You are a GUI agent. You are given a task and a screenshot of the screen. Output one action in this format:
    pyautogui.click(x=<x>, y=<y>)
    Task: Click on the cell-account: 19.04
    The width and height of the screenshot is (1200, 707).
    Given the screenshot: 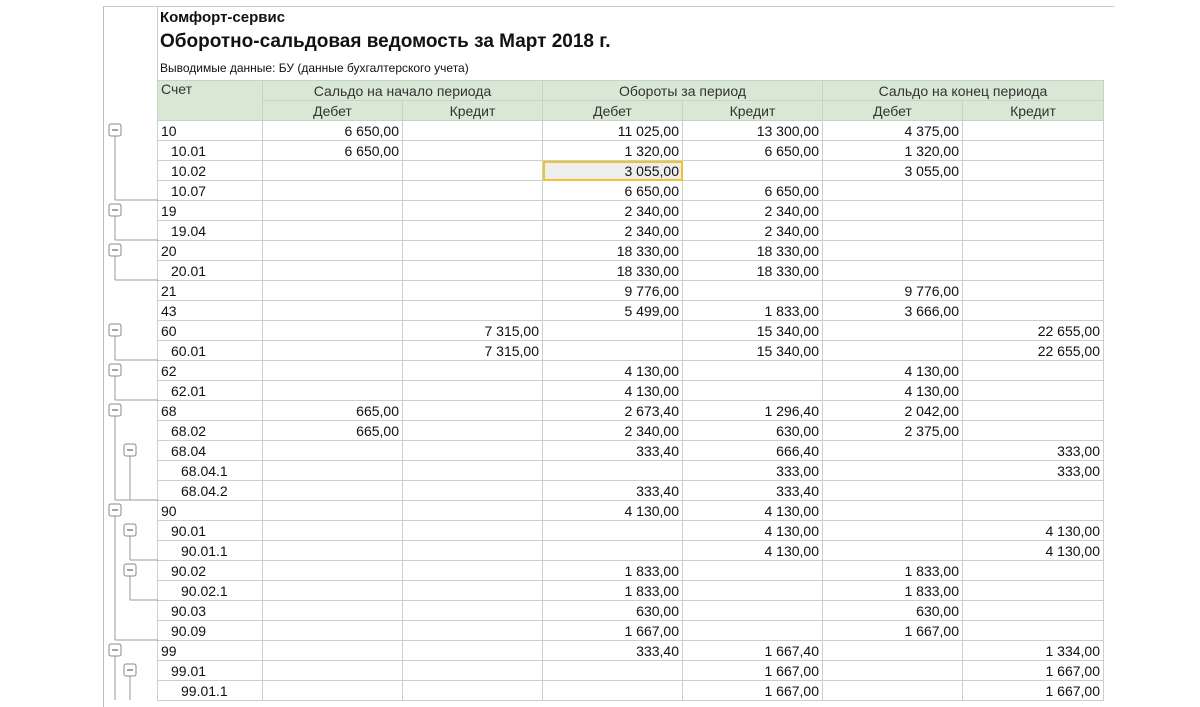 What is the action you would take?
    pyautogui.click(x=210, y=230)
    